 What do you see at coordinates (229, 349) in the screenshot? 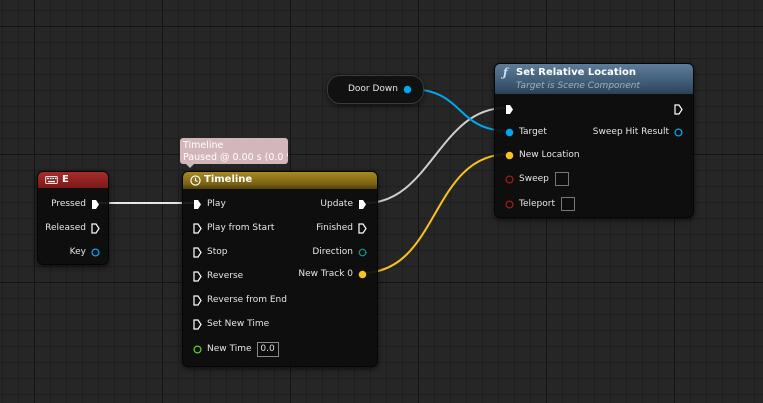
I see `new-time-label: New Time` at bounding box center [229, 349].